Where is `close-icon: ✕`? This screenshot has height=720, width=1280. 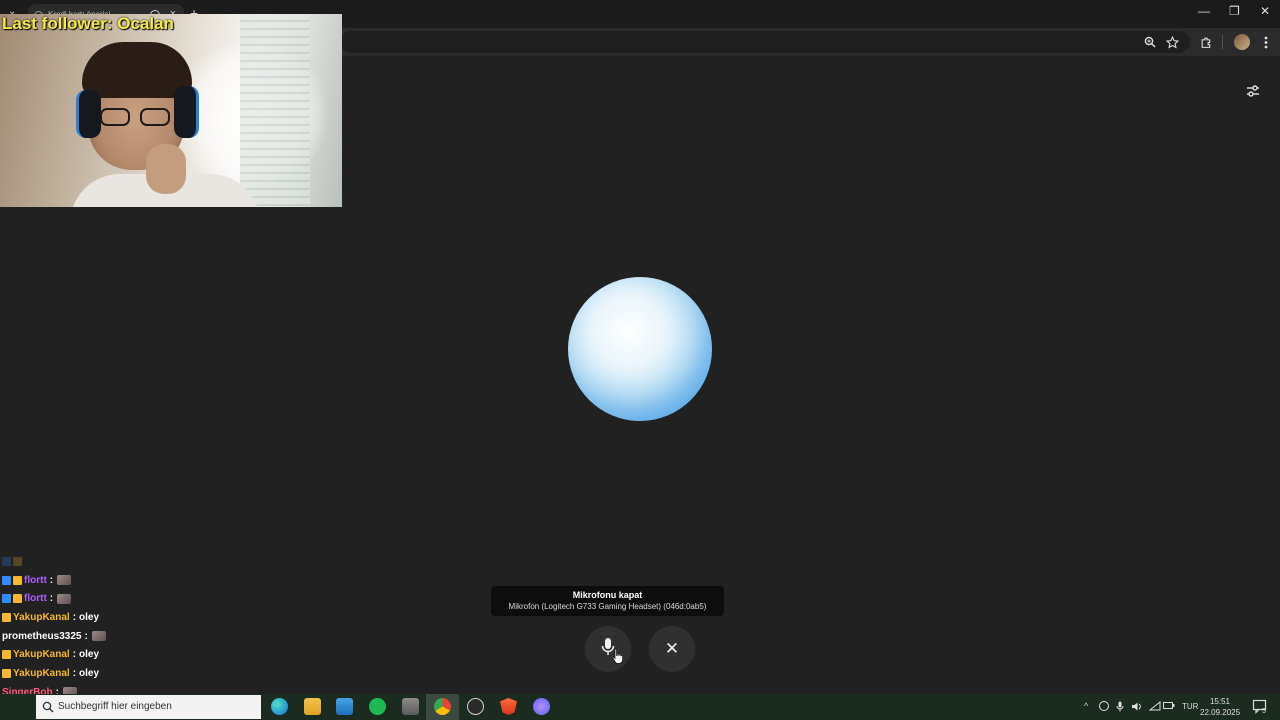
close-icon: ✕ is located at coordinates (672, 648).